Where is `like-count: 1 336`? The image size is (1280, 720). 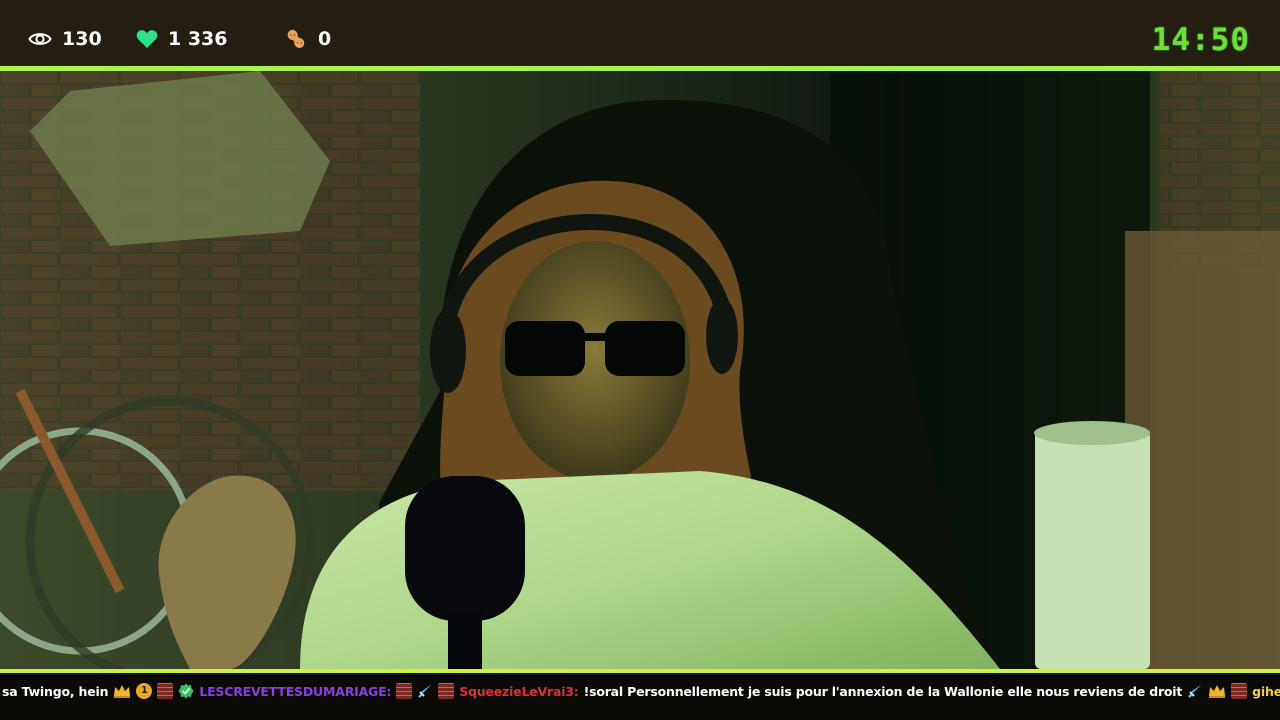 like-count: 1 336 is located at coordinates (182, 39).